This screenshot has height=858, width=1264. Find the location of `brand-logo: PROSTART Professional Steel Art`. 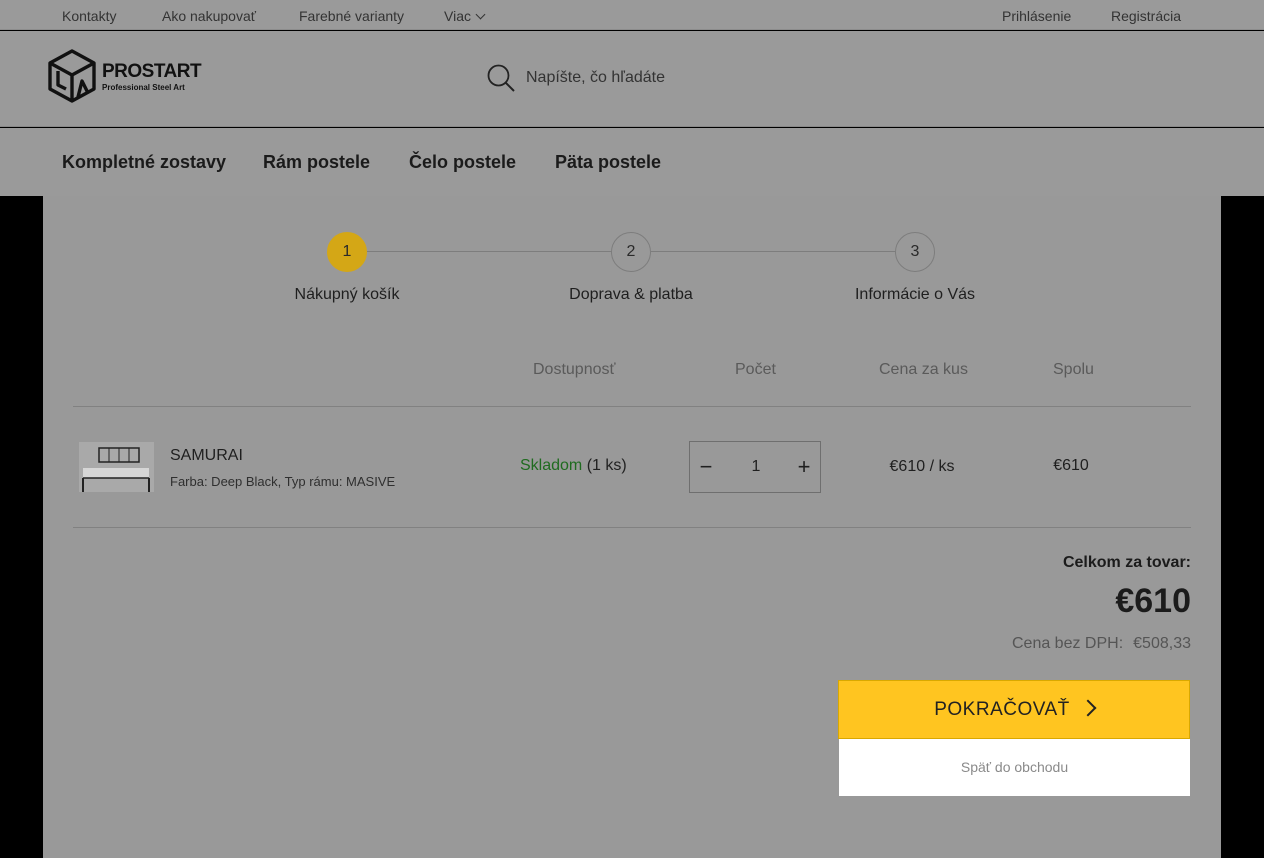

brand-logo: PROSTART Professional Steel Art is located at coordinates (124, 77).